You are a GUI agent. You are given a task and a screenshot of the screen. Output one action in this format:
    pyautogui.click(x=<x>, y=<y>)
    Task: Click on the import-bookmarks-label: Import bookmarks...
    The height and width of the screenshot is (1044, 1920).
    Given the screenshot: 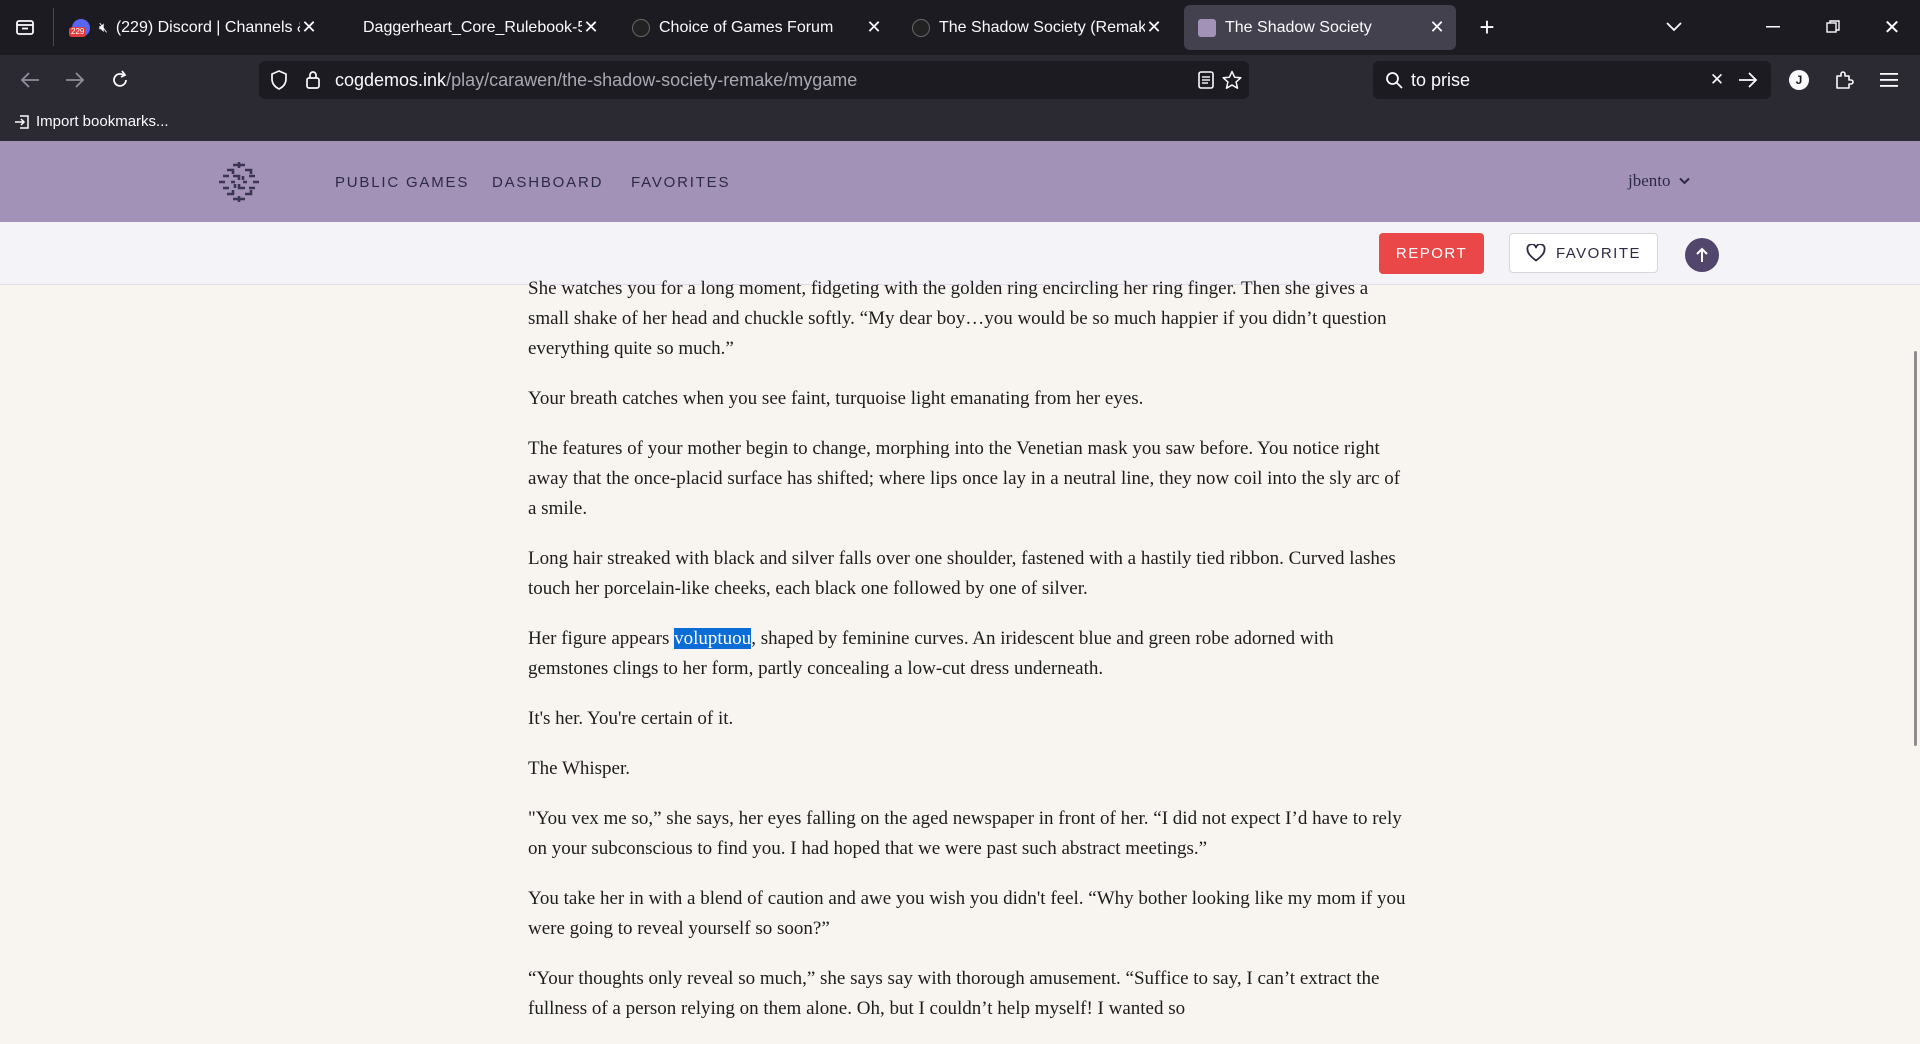 What is the action you would take?
    pyautogui.click(x=102, y=121)
    